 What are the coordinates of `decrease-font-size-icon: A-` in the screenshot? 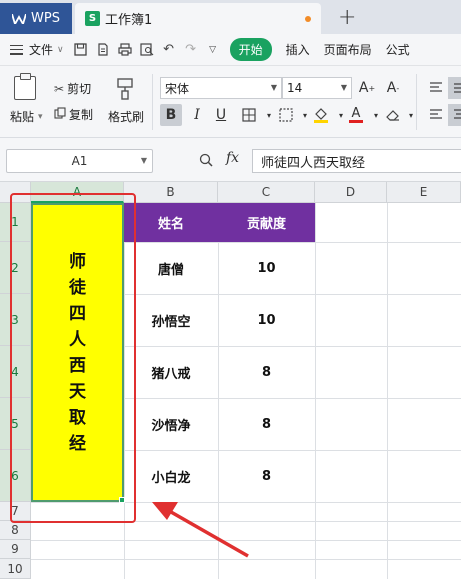 It's located at (393, 88).